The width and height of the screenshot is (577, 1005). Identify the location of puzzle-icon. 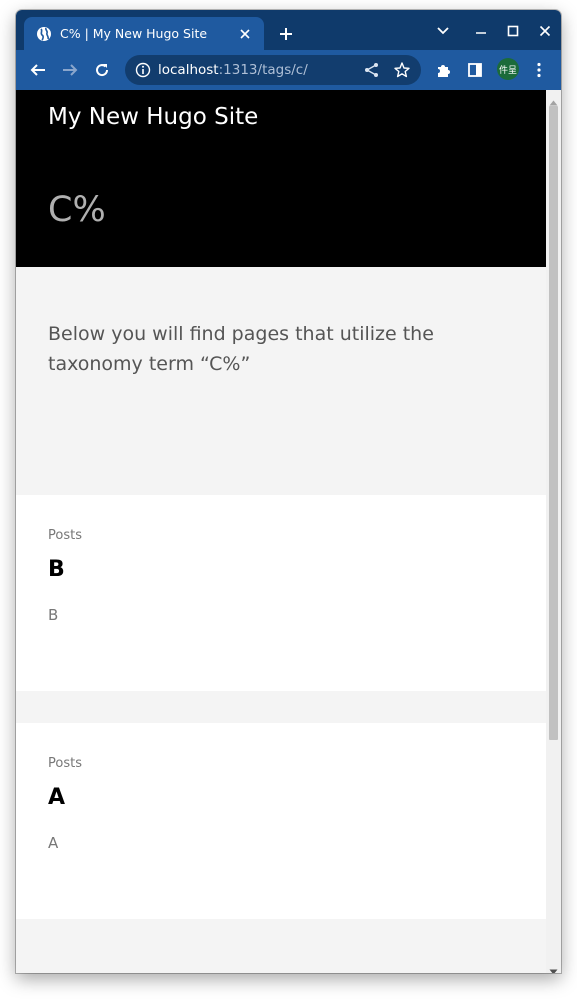
(443, 70).